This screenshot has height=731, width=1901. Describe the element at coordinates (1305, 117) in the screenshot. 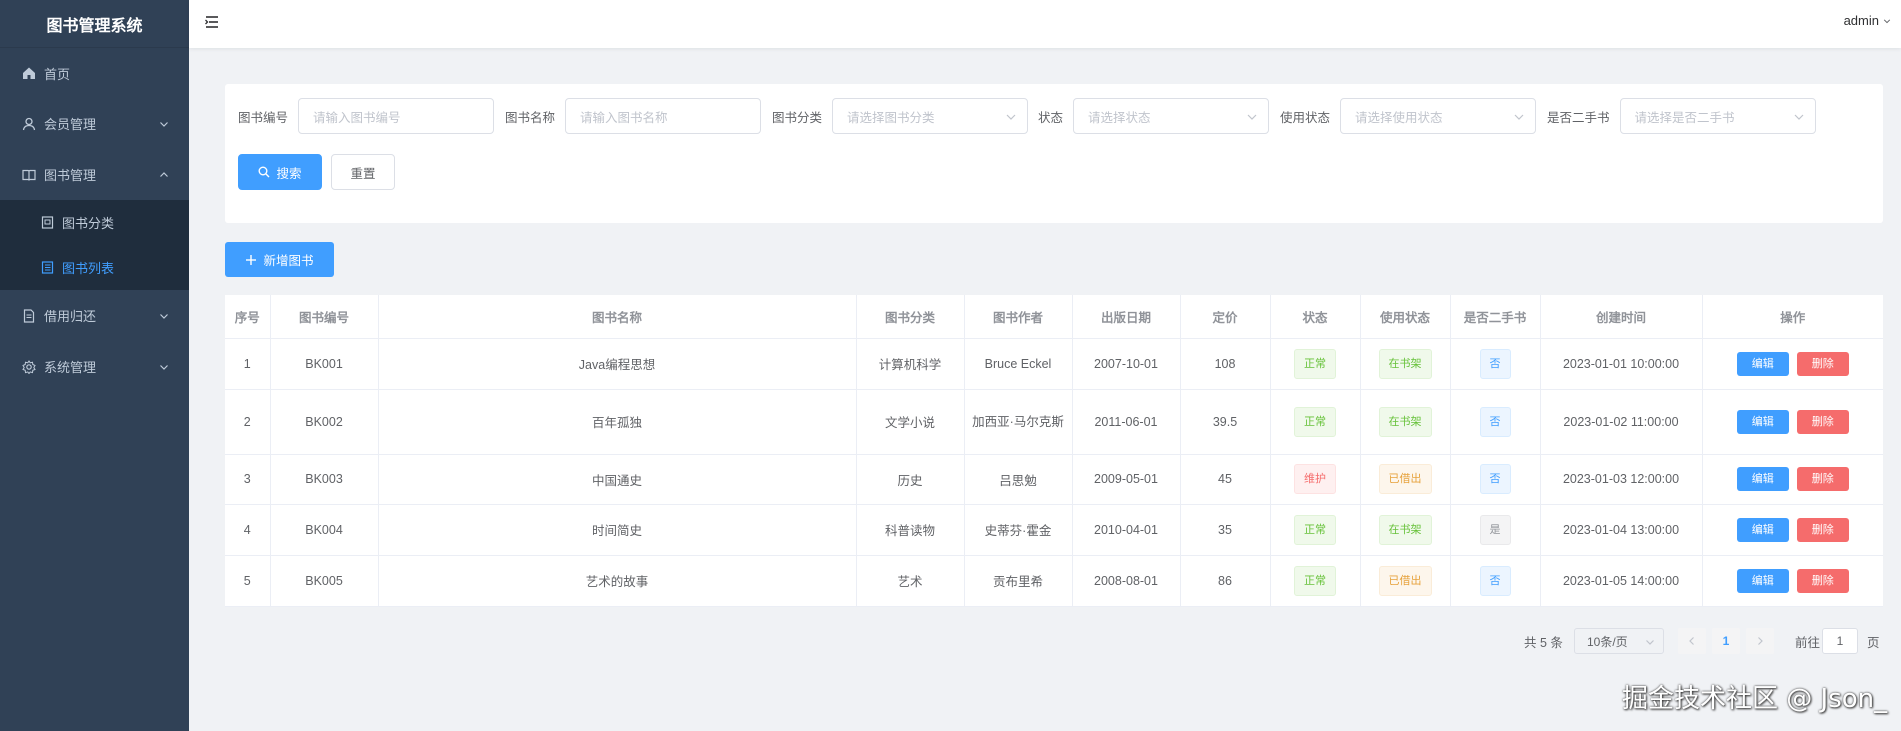

I see `use-status-label: 使用状态` at that location.